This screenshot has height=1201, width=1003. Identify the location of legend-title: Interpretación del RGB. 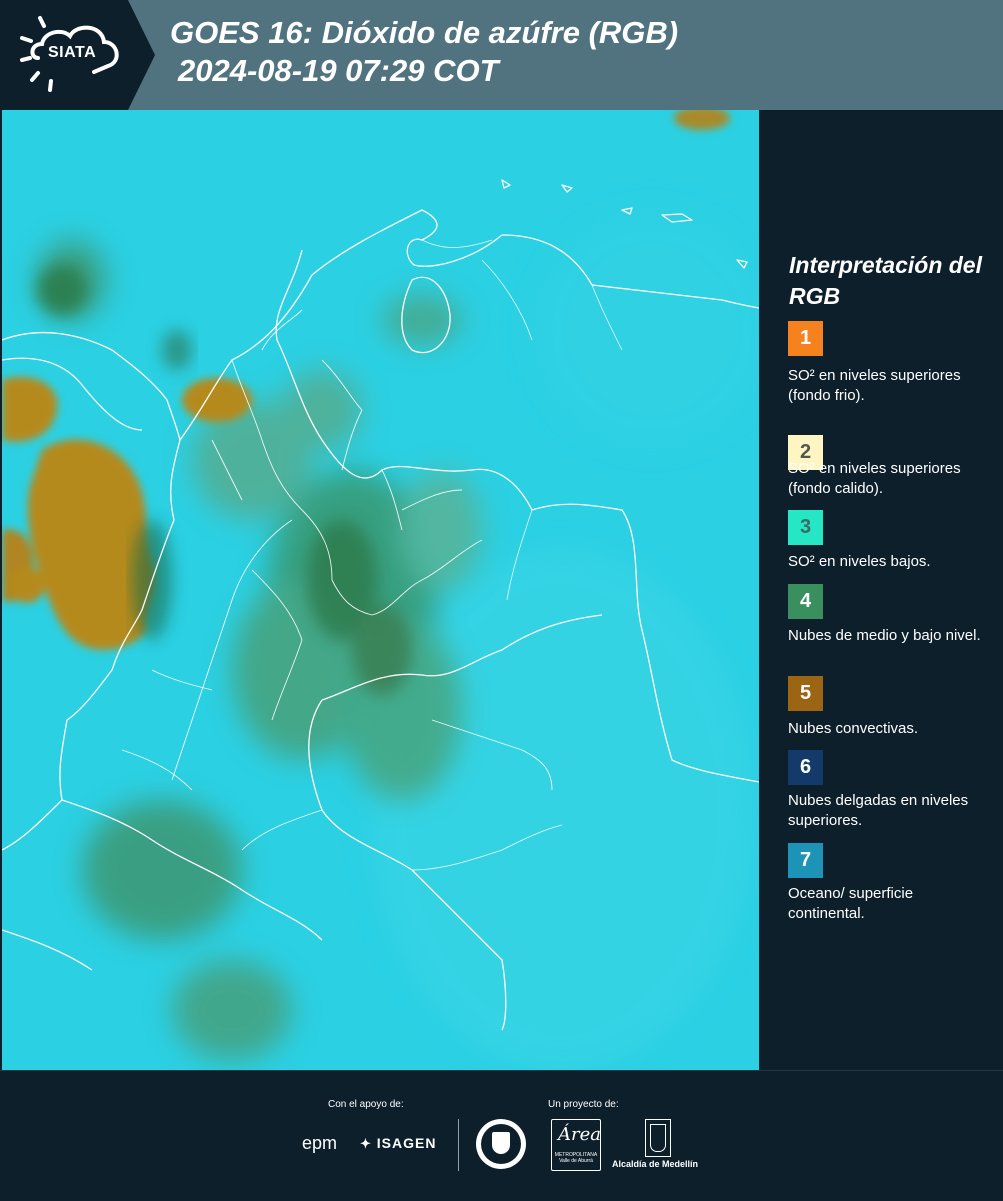
(885, 280).